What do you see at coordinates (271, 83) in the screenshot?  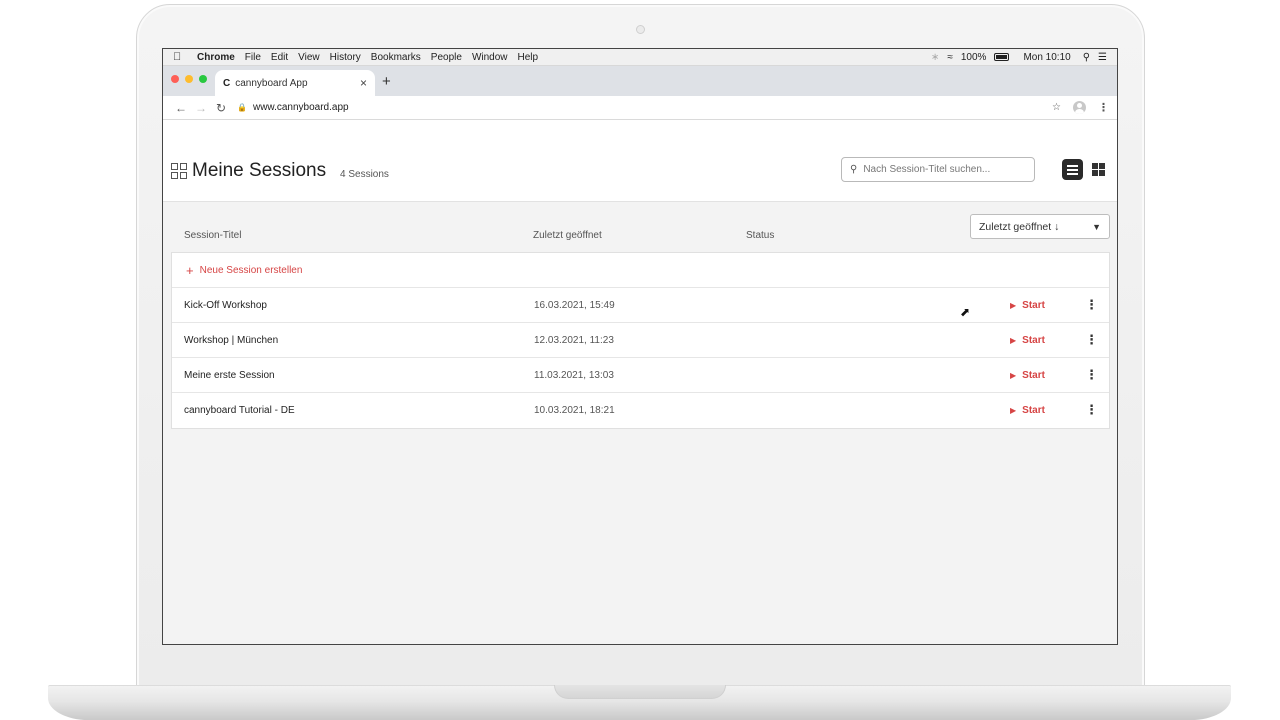 I see `tab-title: cannyboard App` at bounding box center [271, 83].